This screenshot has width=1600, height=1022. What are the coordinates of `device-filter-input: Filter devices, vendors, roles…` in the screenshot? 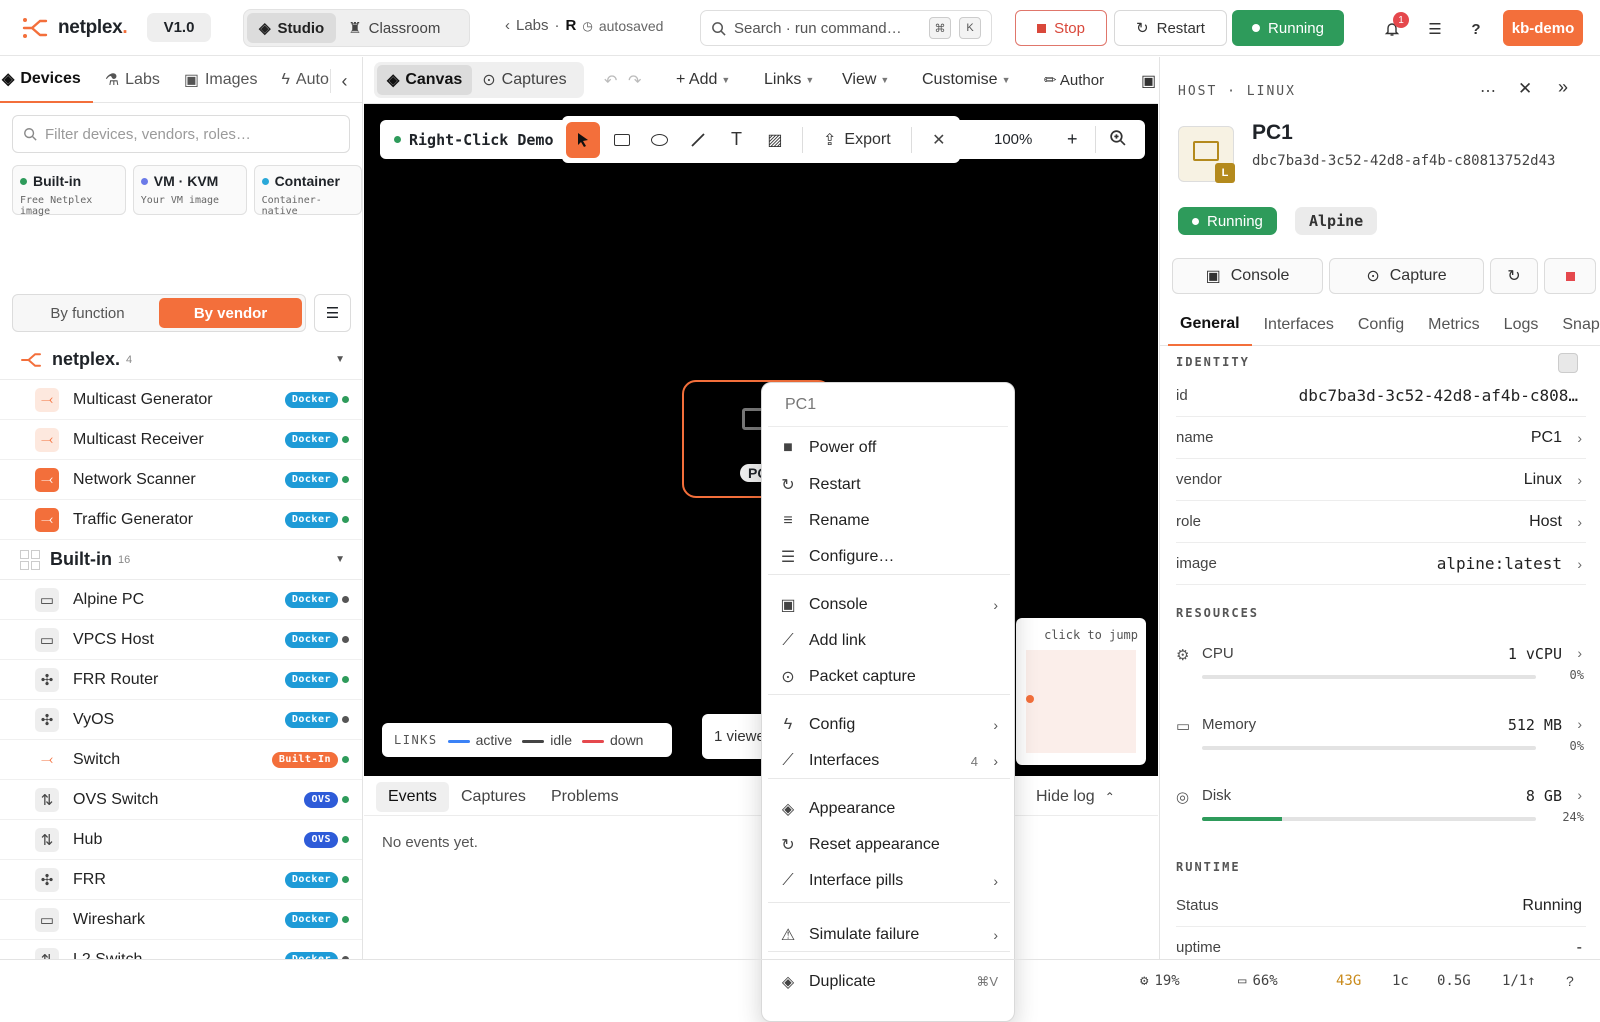 It's located at (181, 134).